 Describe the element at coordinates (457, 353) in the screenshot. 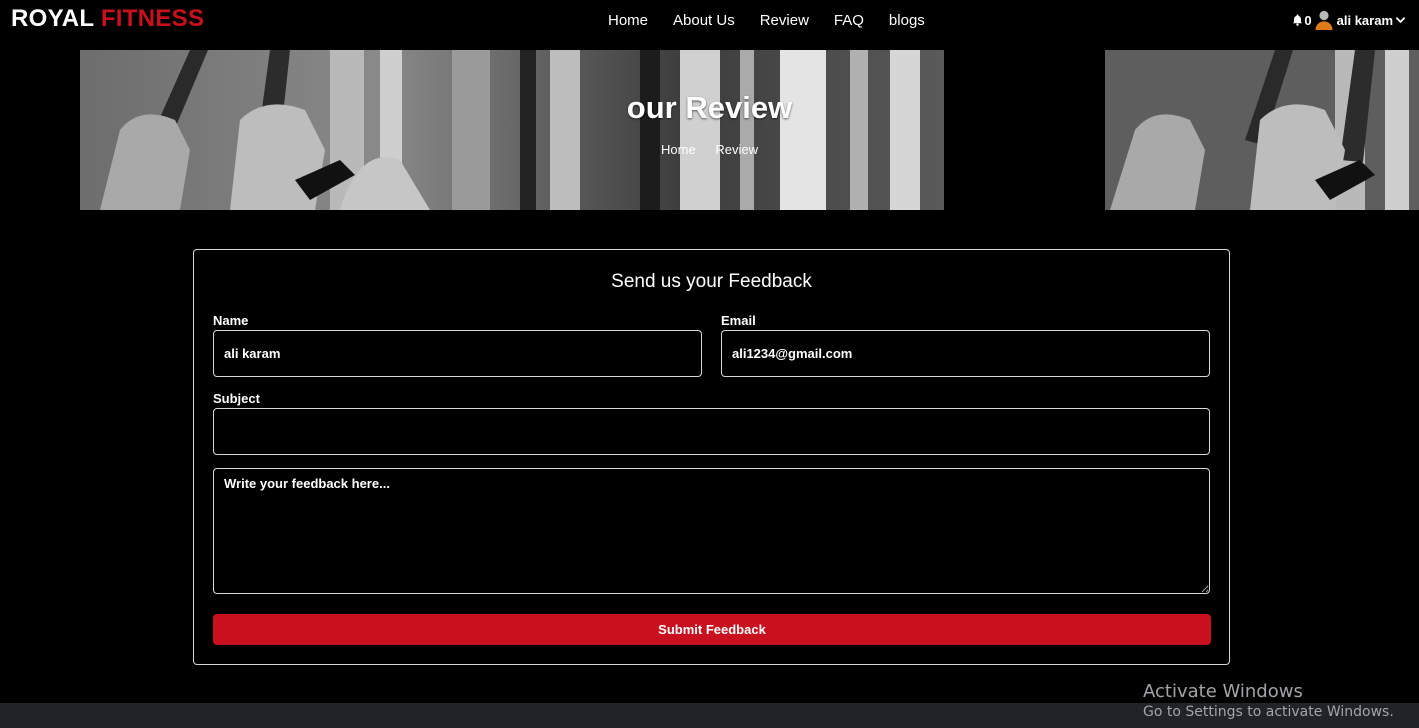

I see `name-field` at that location.